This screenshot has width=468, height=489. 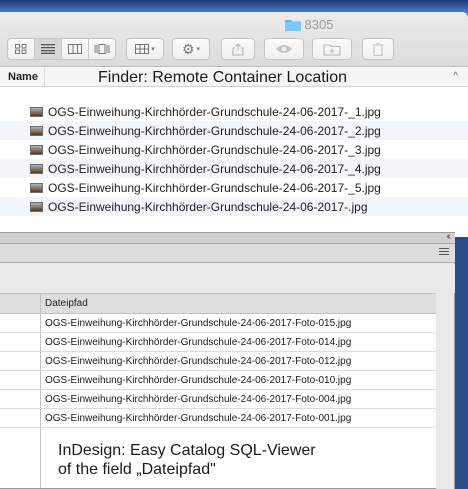 What do you see at coordinates (142, 49) in the screenshot?
I see `arrange-grid-icon` at bounding box center [142, 49].